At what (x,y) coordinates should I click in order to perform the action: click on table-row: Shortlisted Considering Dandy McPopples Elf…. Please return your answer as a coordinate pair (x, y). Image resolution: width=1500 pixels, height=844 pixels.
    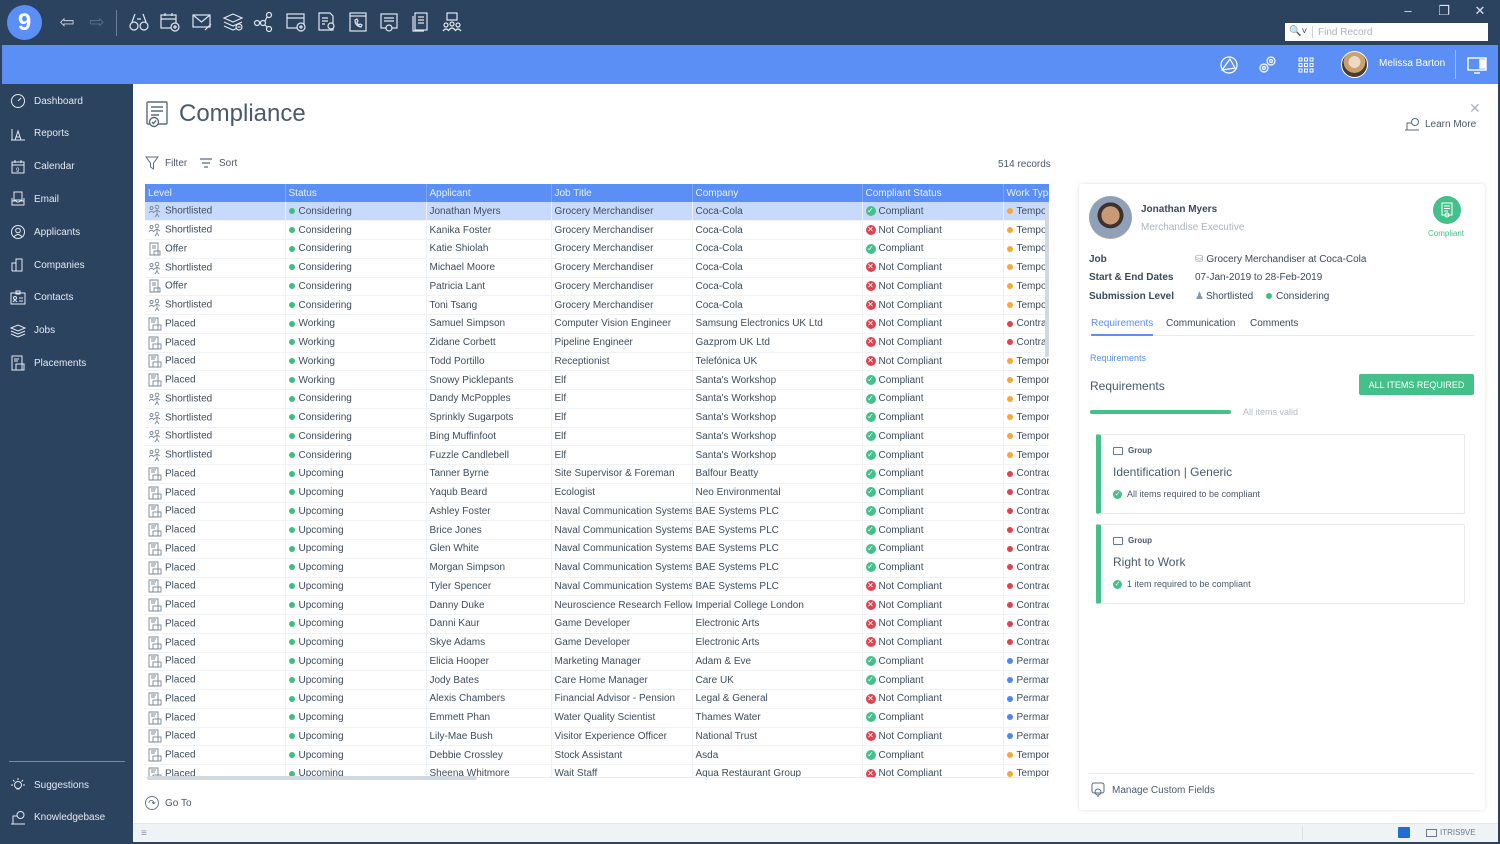
    Looking at the image, I should click on (597, 399).